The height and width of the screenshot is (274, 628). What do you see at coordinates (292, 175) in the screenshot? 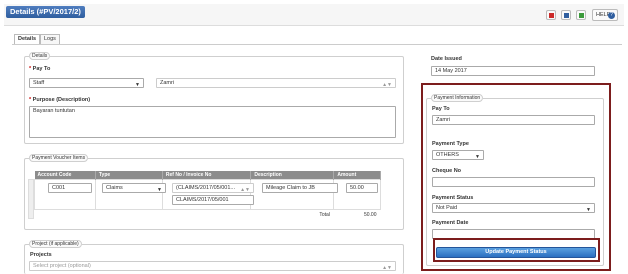
I see `col-description: Description` at bounding box center [292, 175].